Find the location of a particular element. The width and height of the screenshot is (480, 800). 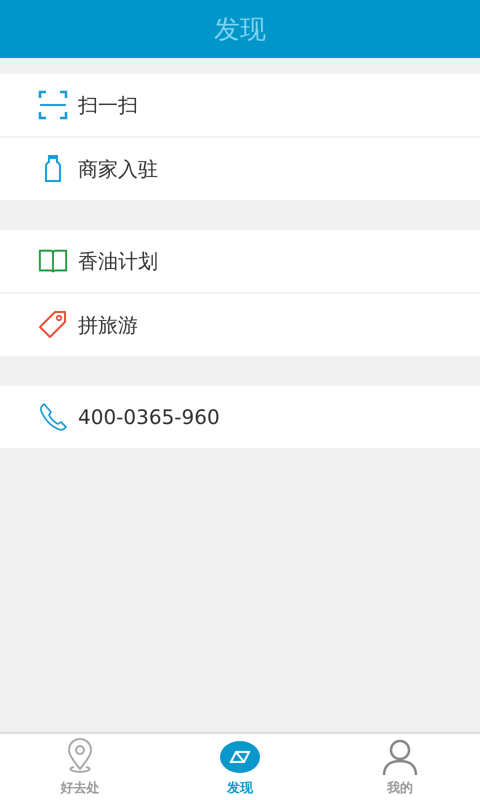

menu-item: 扫一扫 is located at coordinates (240, 105).